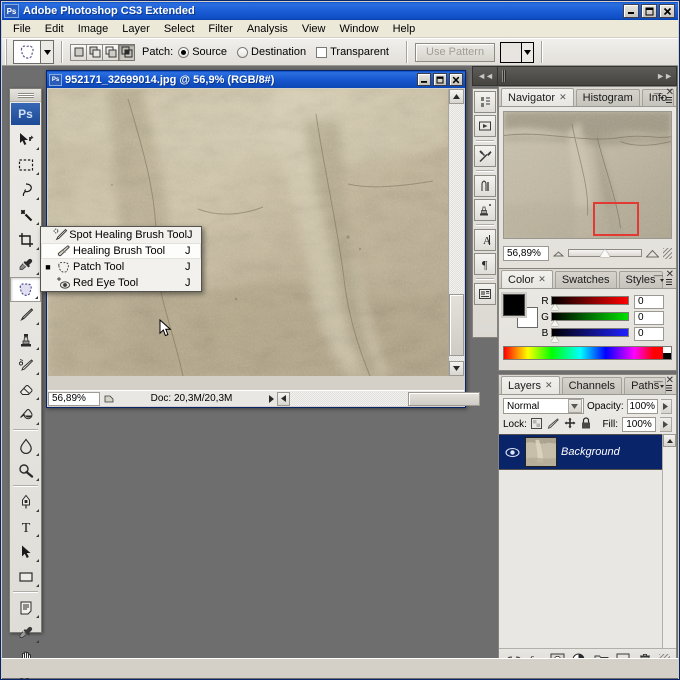 The height and width of the screenshot is (680, 680). What do you see at coordinates (121, 235) in the screenshot?
I see `menu-item-spot-healing-brush-tool: Spot Healing Brush Tool J` at bounding box center [121, 235].